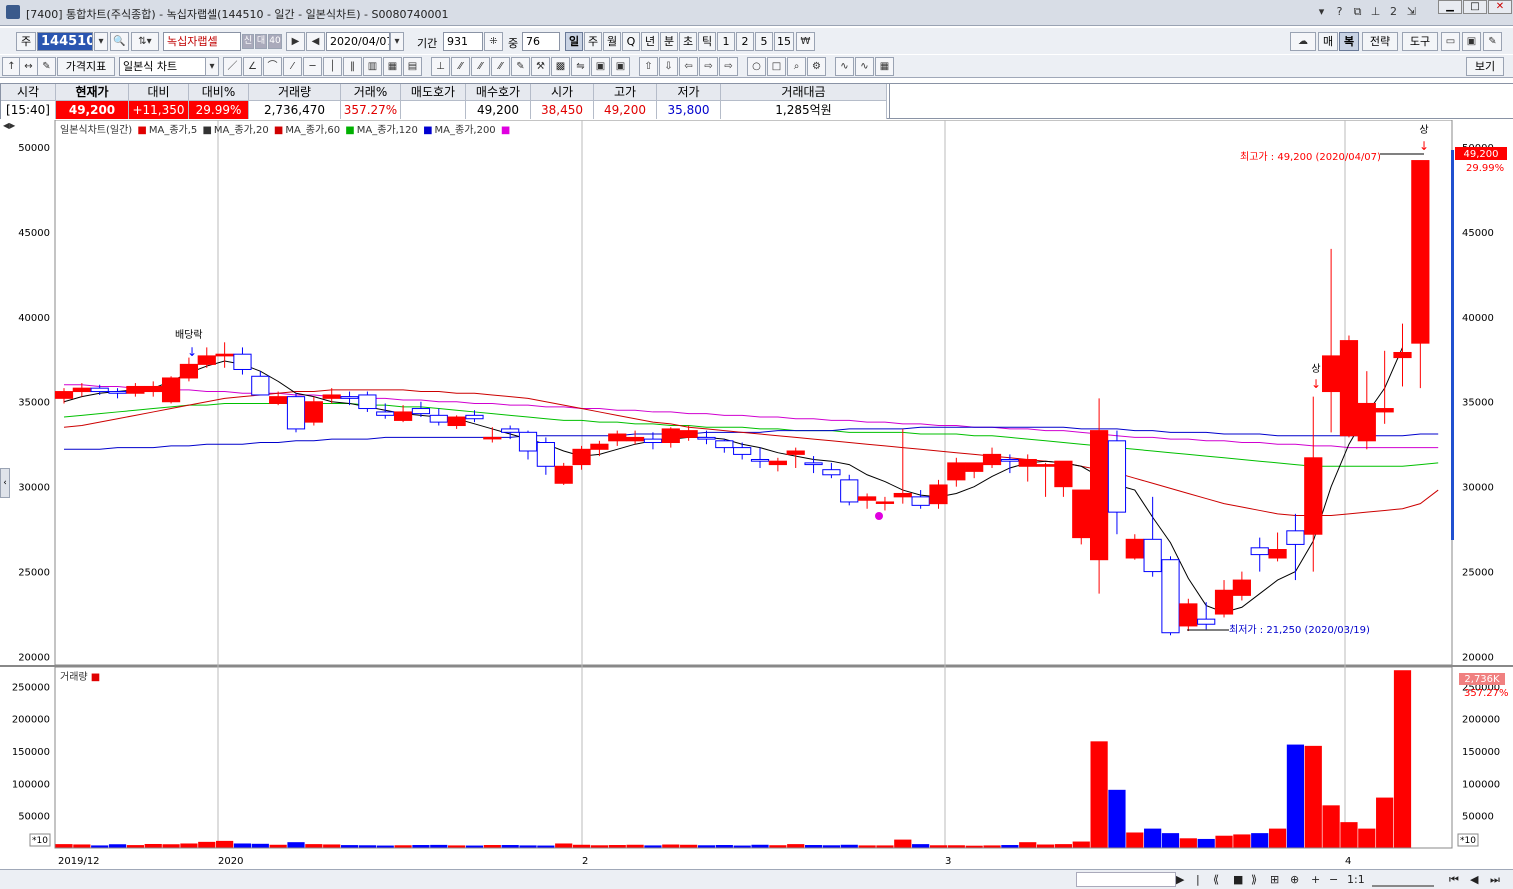  Describe the element at coordinates (86, 66) in the screenshot. I see `indicator-button: 가격지표` at that location.